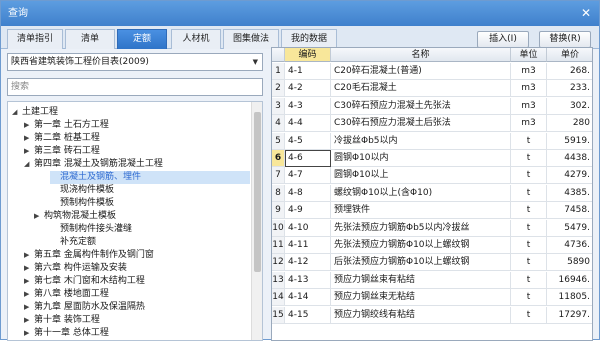  Describe the element at coordinates (135, 62) in the screenshot. I see `library-select: 陕西省建筑装饰工程价目表(2009) ▼` at that location.